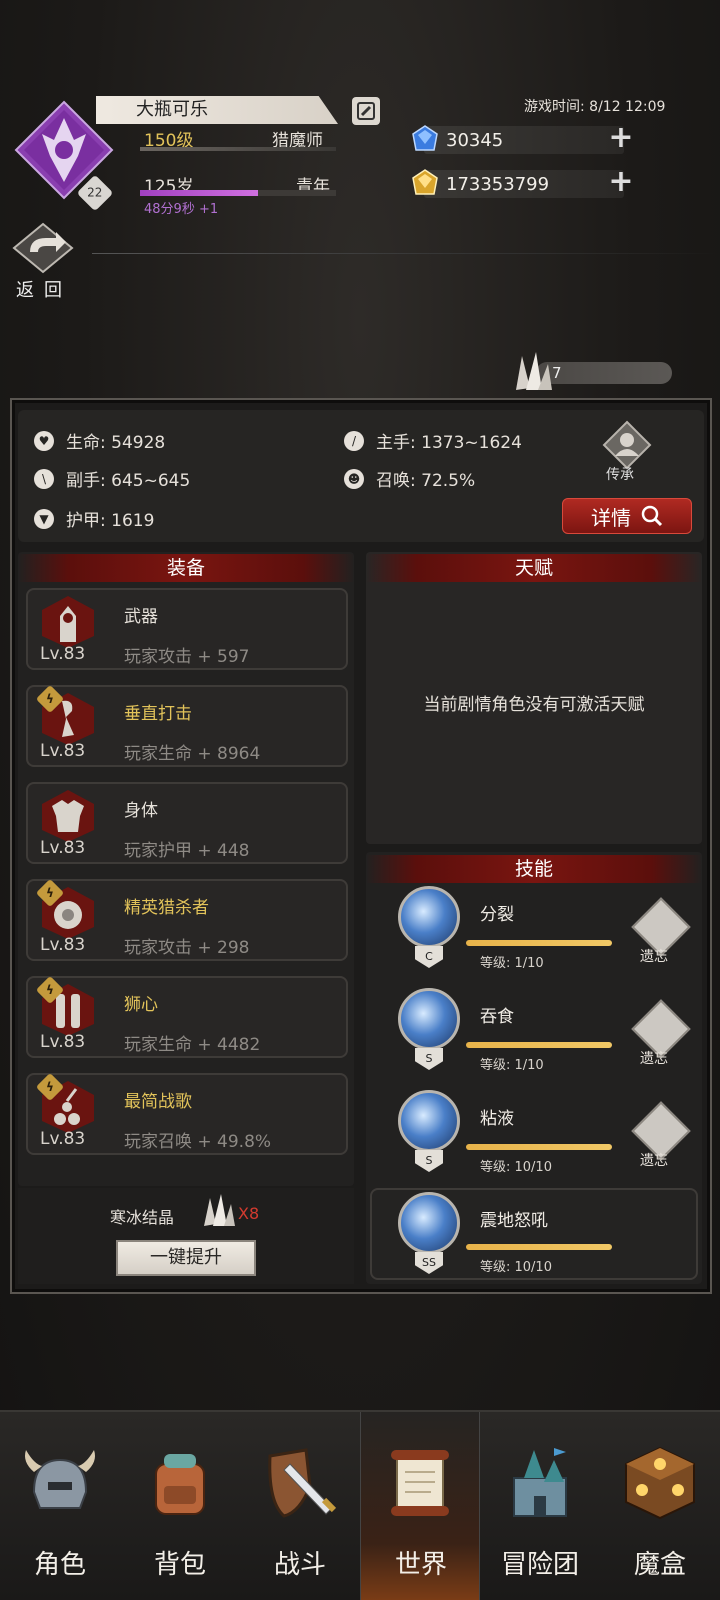 This screenshot has height=1600, width=720. What do you see at coordinates (534, 705) in the screenshot?
I see `talent-message: 当前剧情角色没有可激活天赋` at bounding box center [534, 705].